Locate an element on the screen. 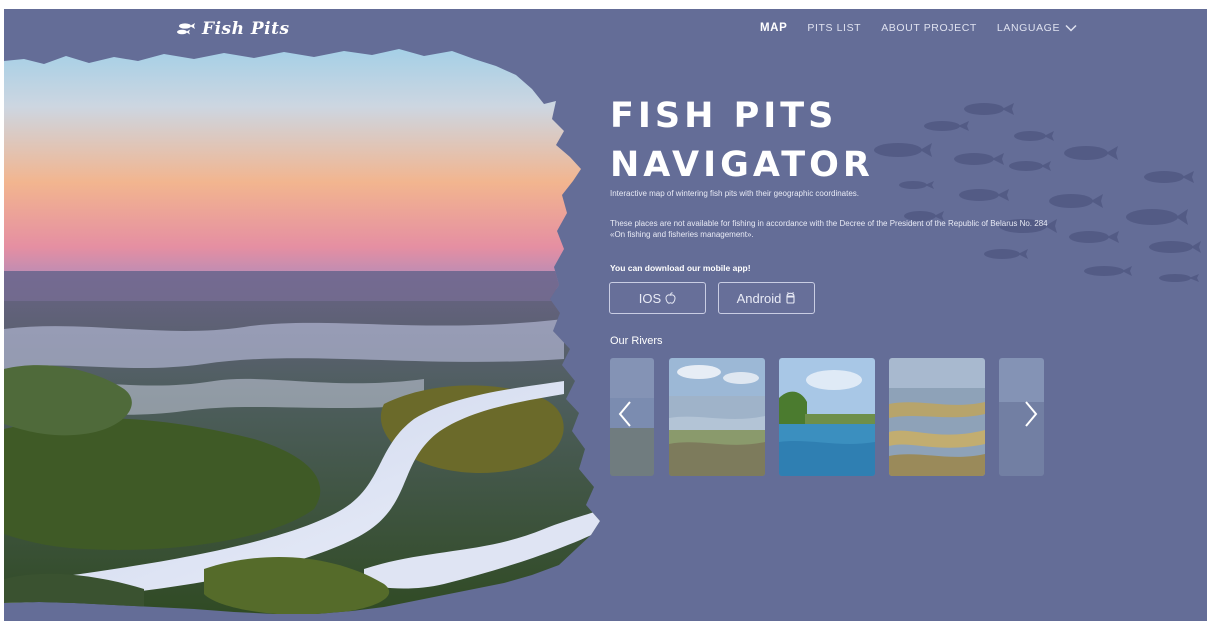  site-logo: Fish Pits is located at coordinates (233, 29).